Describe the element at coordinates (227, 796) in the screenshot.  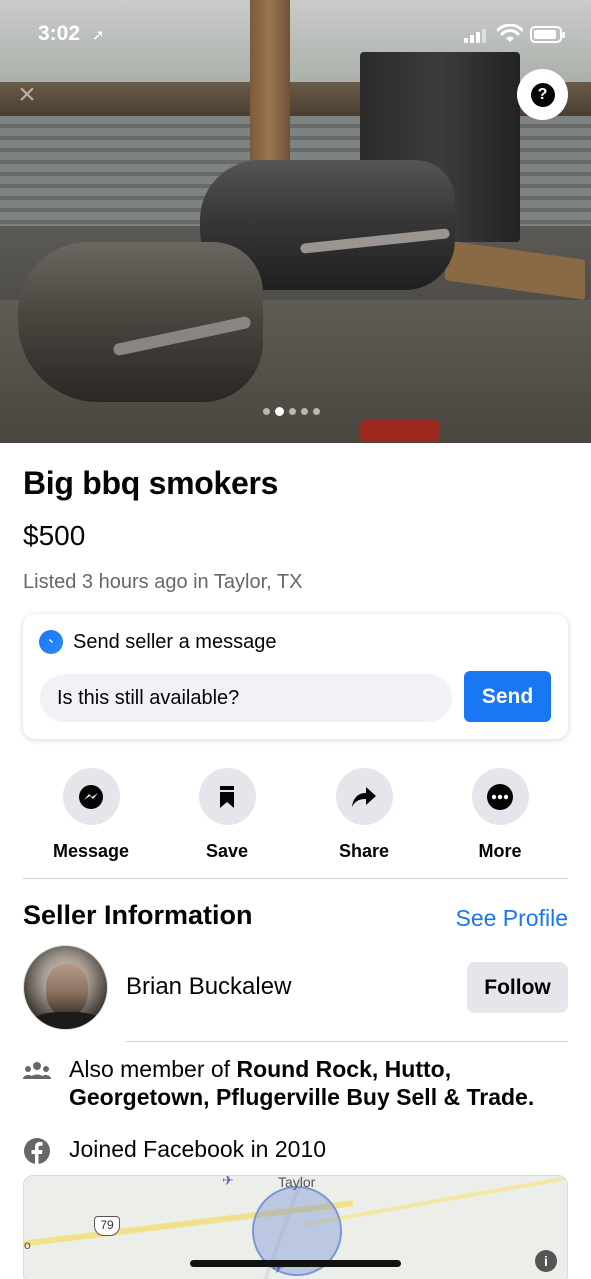
I see `bookmark-icon` at that location.